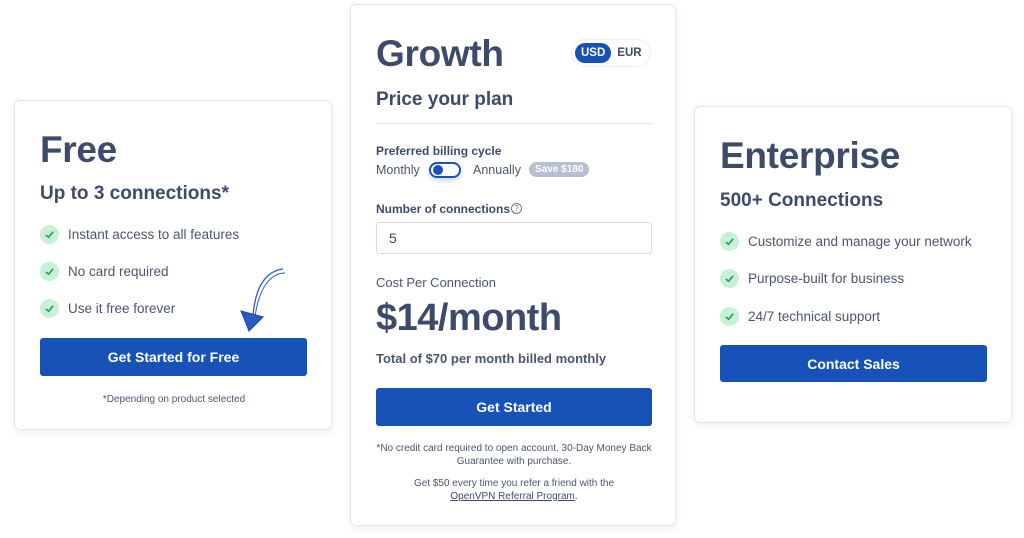 This screenshot has height=538, width=1024. I want to click on connections-input, so click(514, 238).